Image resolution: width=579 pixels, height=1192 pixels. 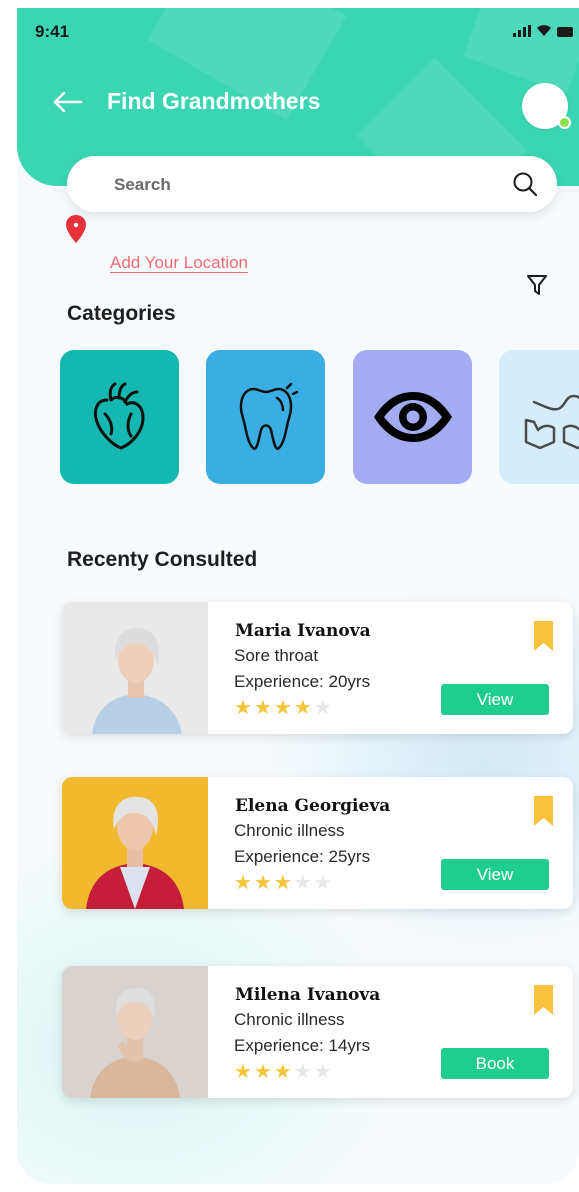 What do you see at coordinates (303, 631) in the screenshot?
I see `doctor-name: Maria Ivanova` at bounding box center [303, 631].